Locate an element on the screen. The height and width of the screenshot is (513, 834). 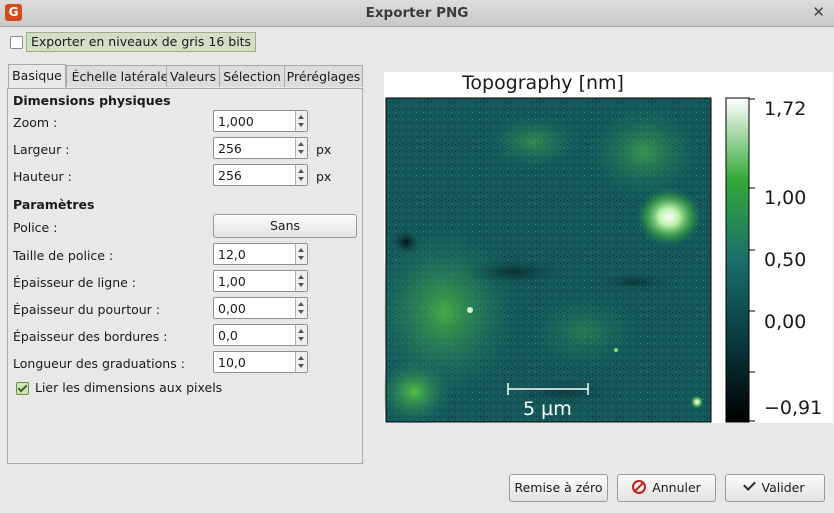
border-width-value: 0,0 is located at coordinates (228, 335).